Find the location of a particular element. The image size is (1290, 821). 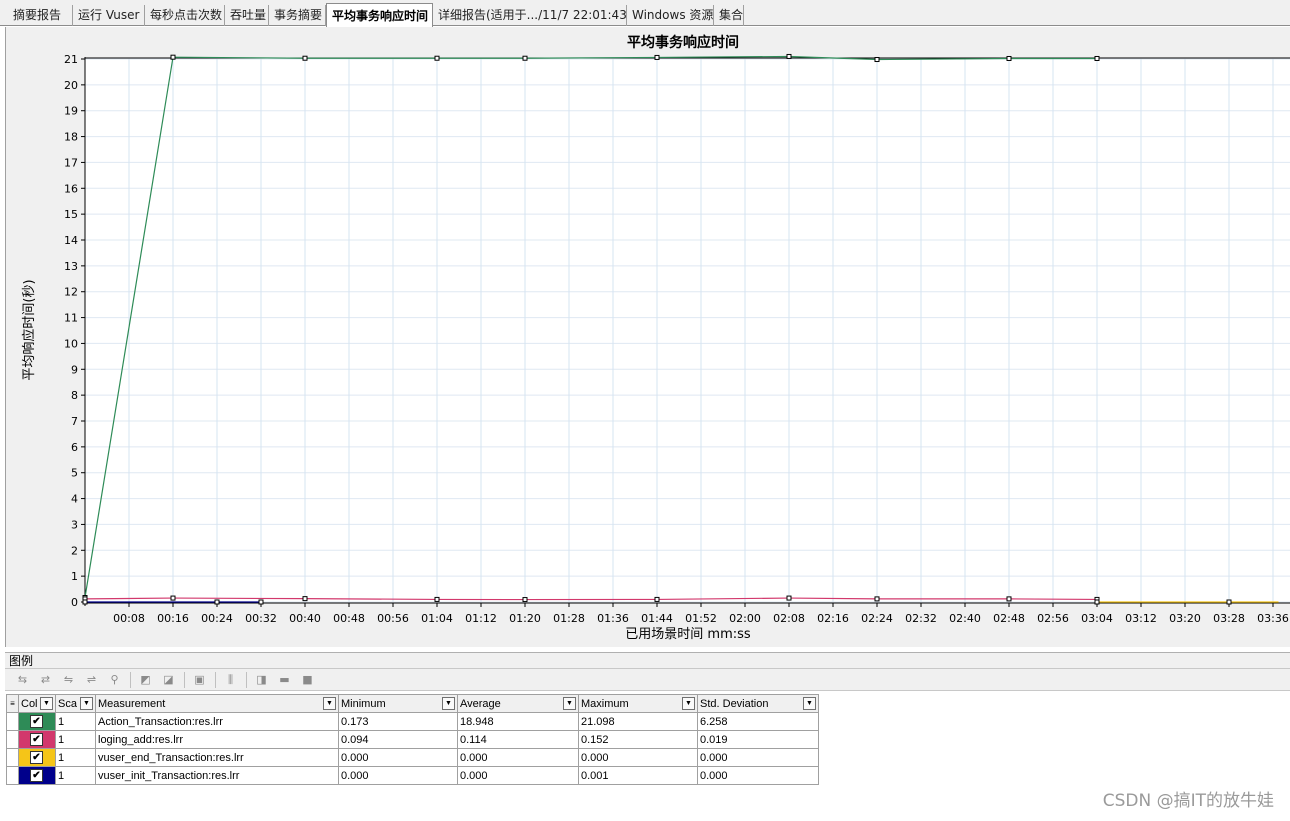

series-color-swatch: ✔ is located at coordinates (37, 721).